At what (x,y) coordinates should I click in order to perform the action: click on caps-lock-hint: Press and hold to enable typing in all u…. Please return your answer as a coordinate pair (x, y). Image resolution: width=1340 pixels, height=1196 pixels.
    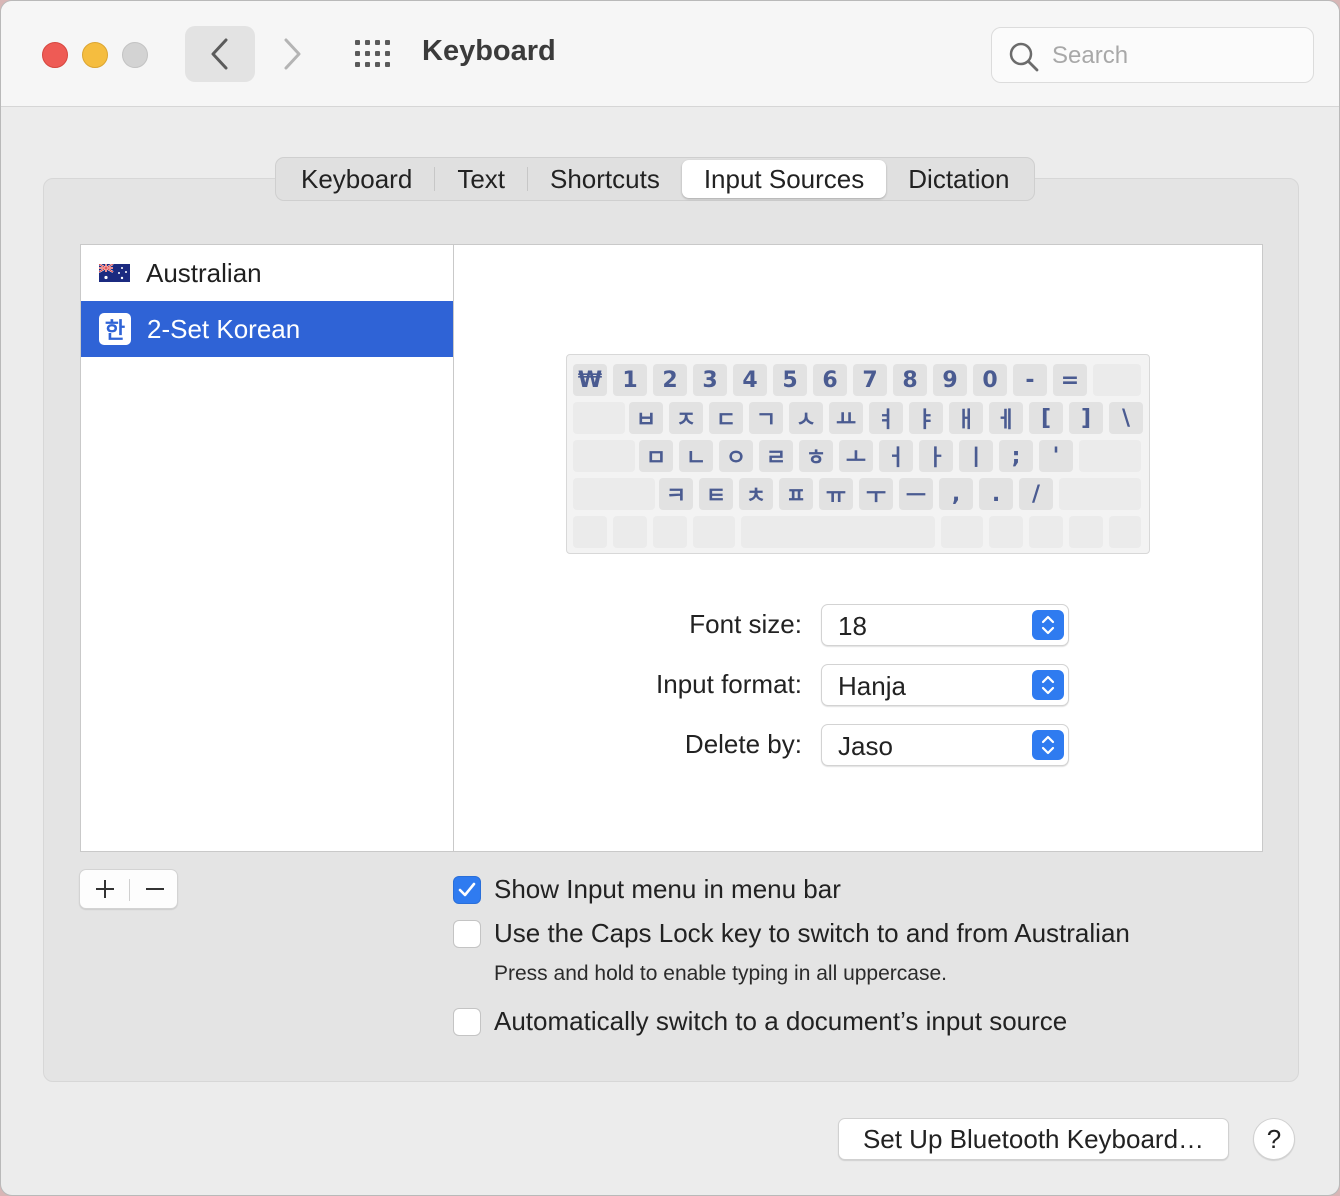
    Looking at the image, I should click on (720, 973).